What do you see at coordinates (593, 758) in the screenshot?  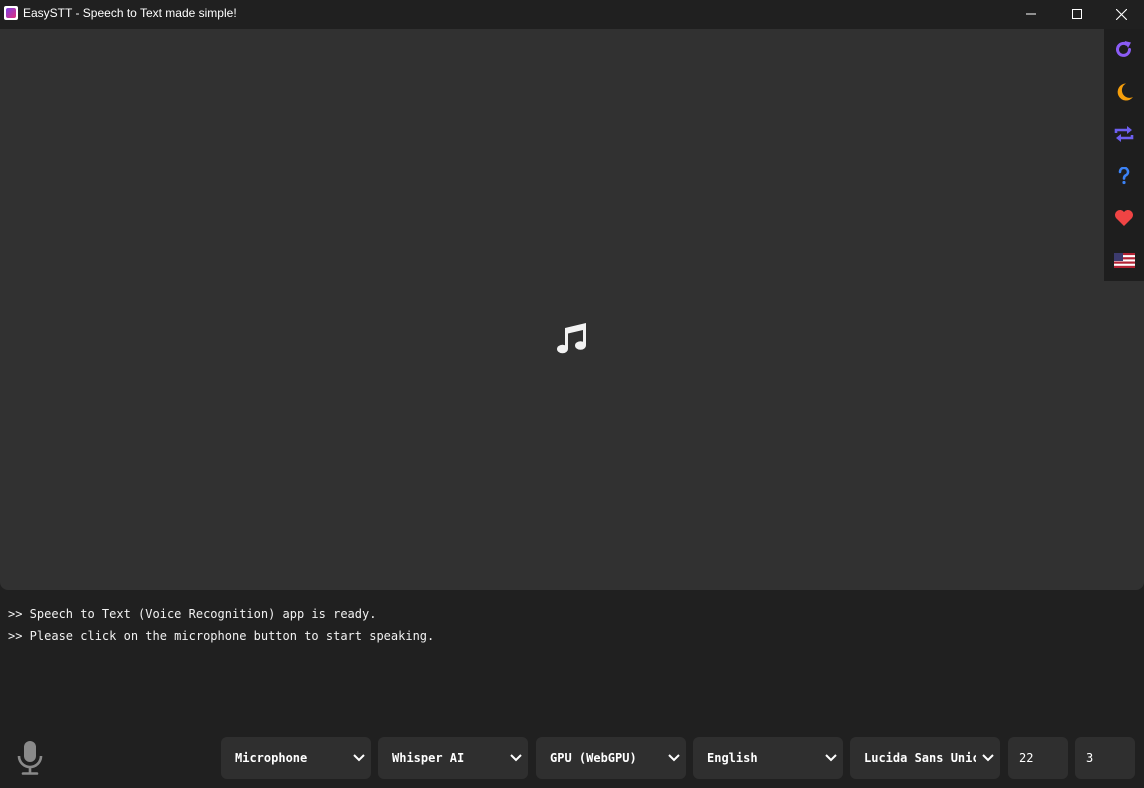 I see `device-value: GPU (WebGPU)` at bounding box center [593, 758].